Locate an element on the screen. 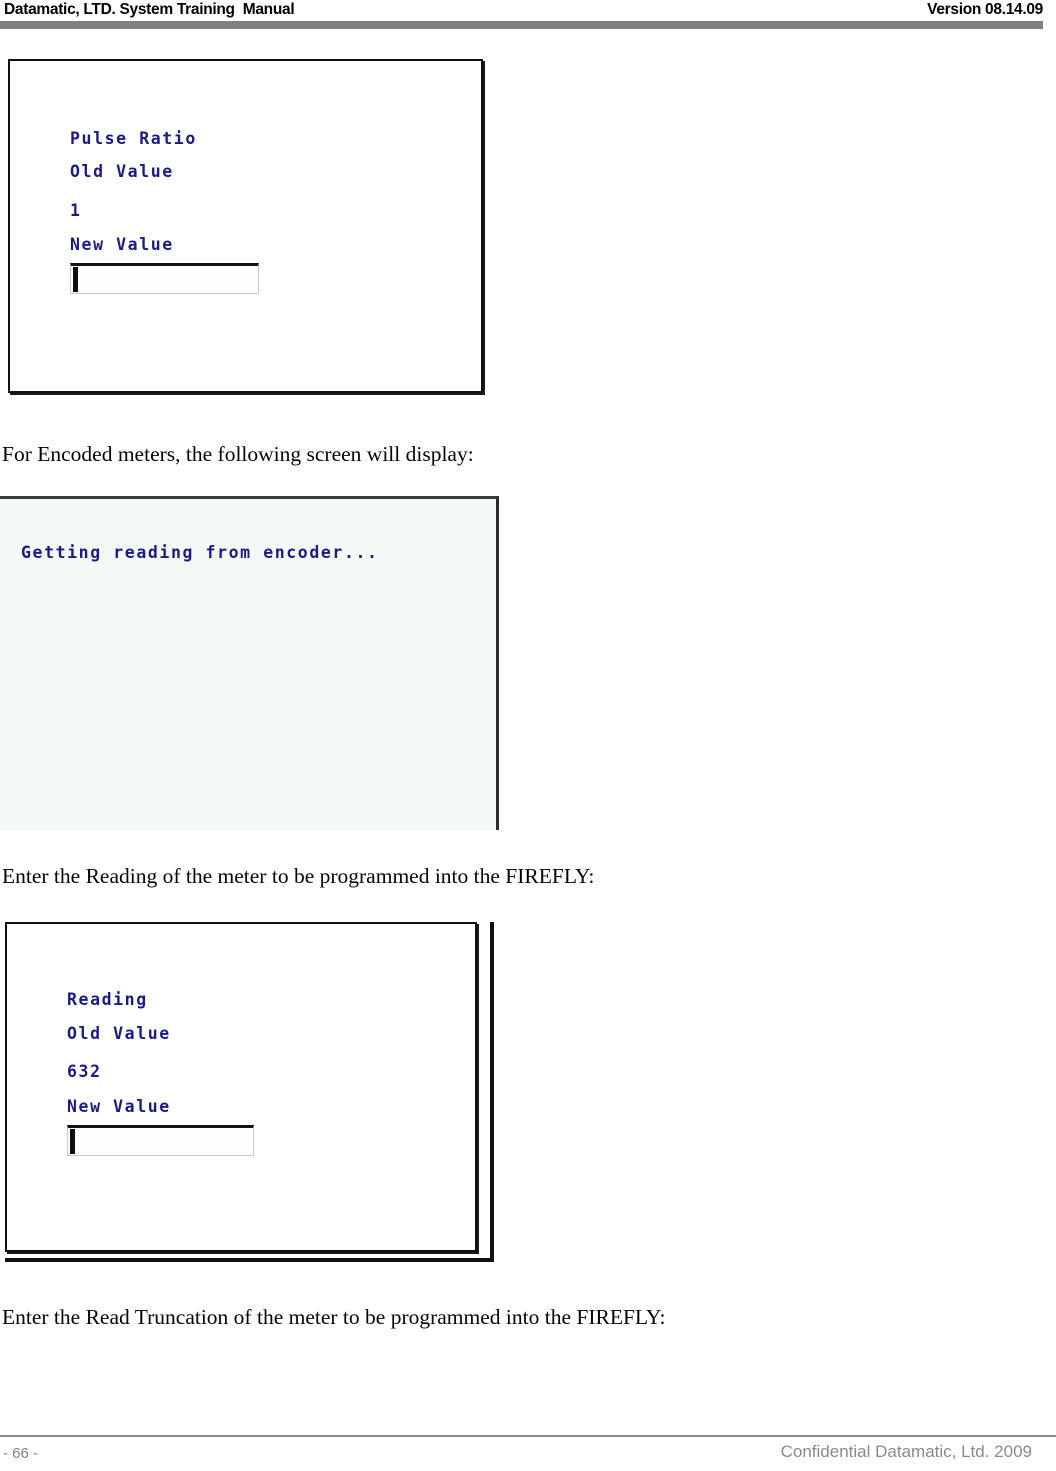  reading-new-value-input is located at coordinates (160, 1140).